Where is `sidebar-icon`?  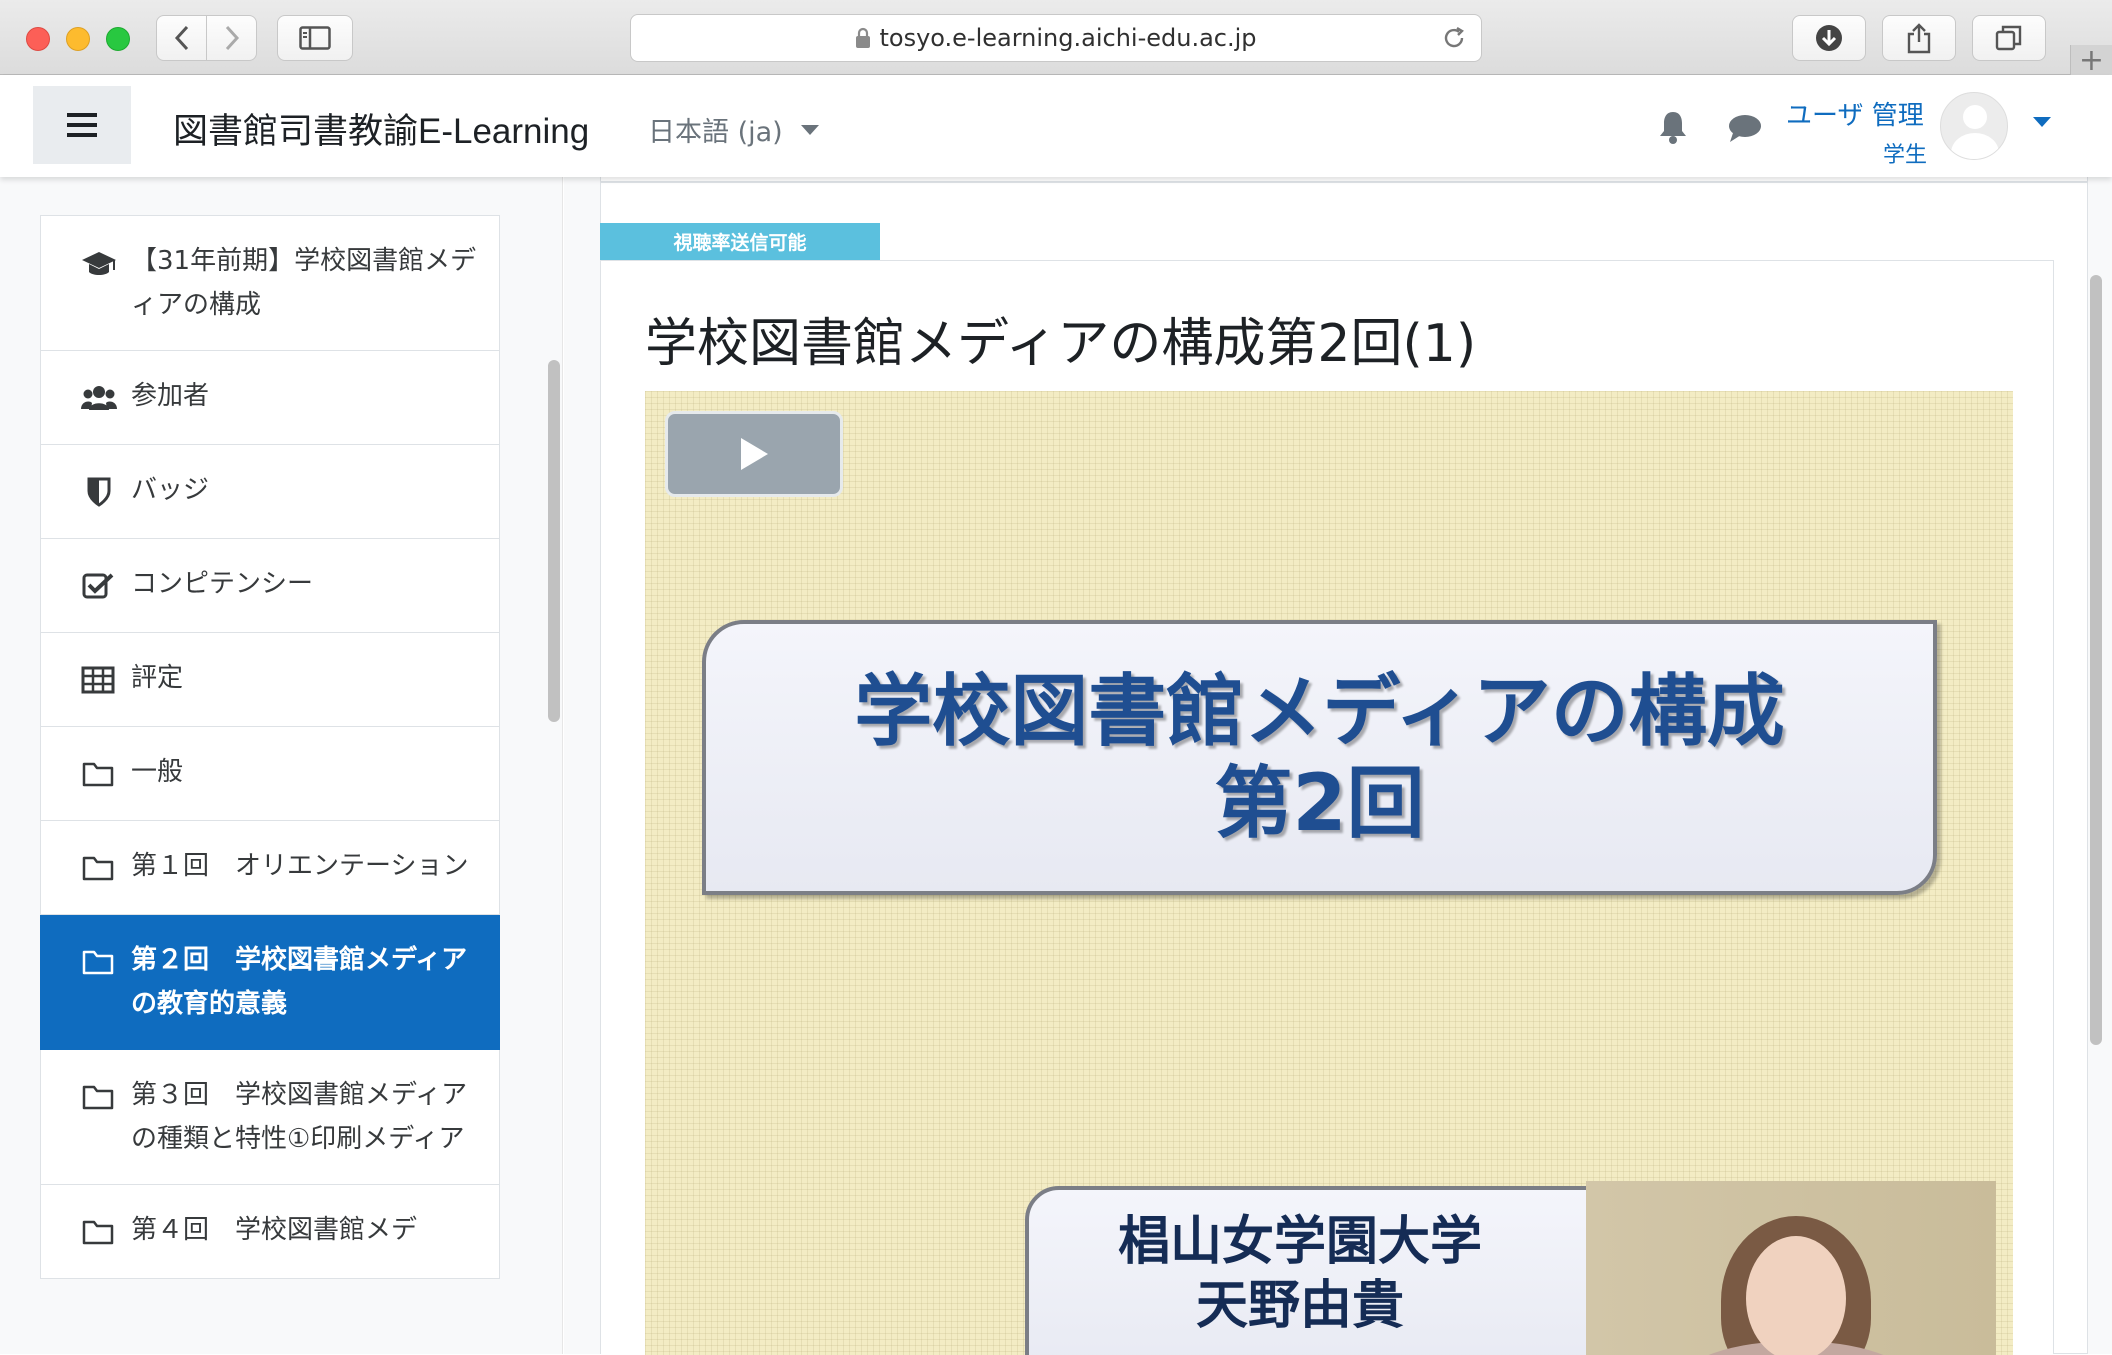 sidebar-icon is located at coordinates (315, 38).